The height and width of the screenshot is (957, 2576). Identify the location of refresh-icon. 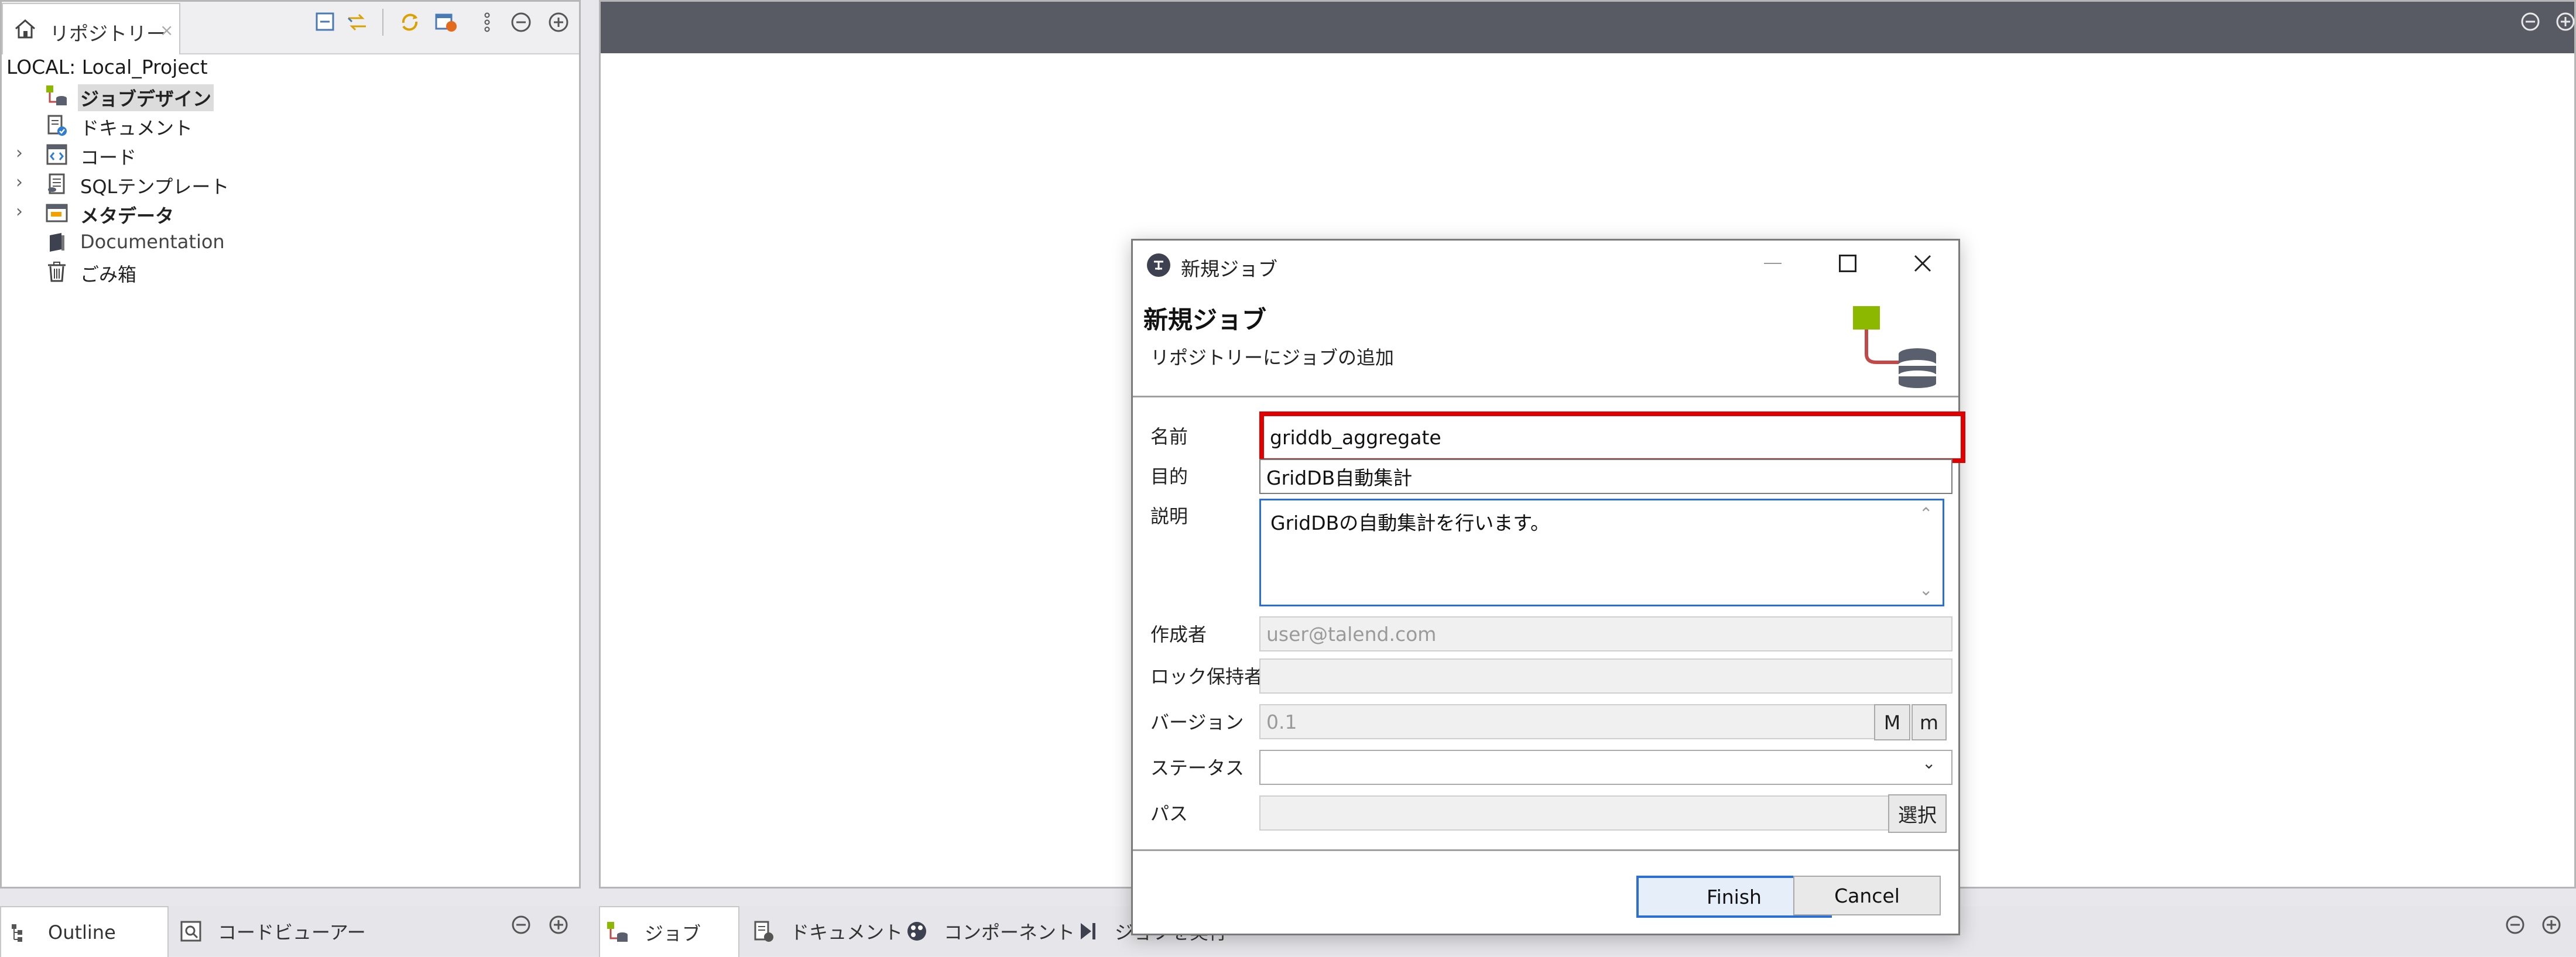
(410, 22).